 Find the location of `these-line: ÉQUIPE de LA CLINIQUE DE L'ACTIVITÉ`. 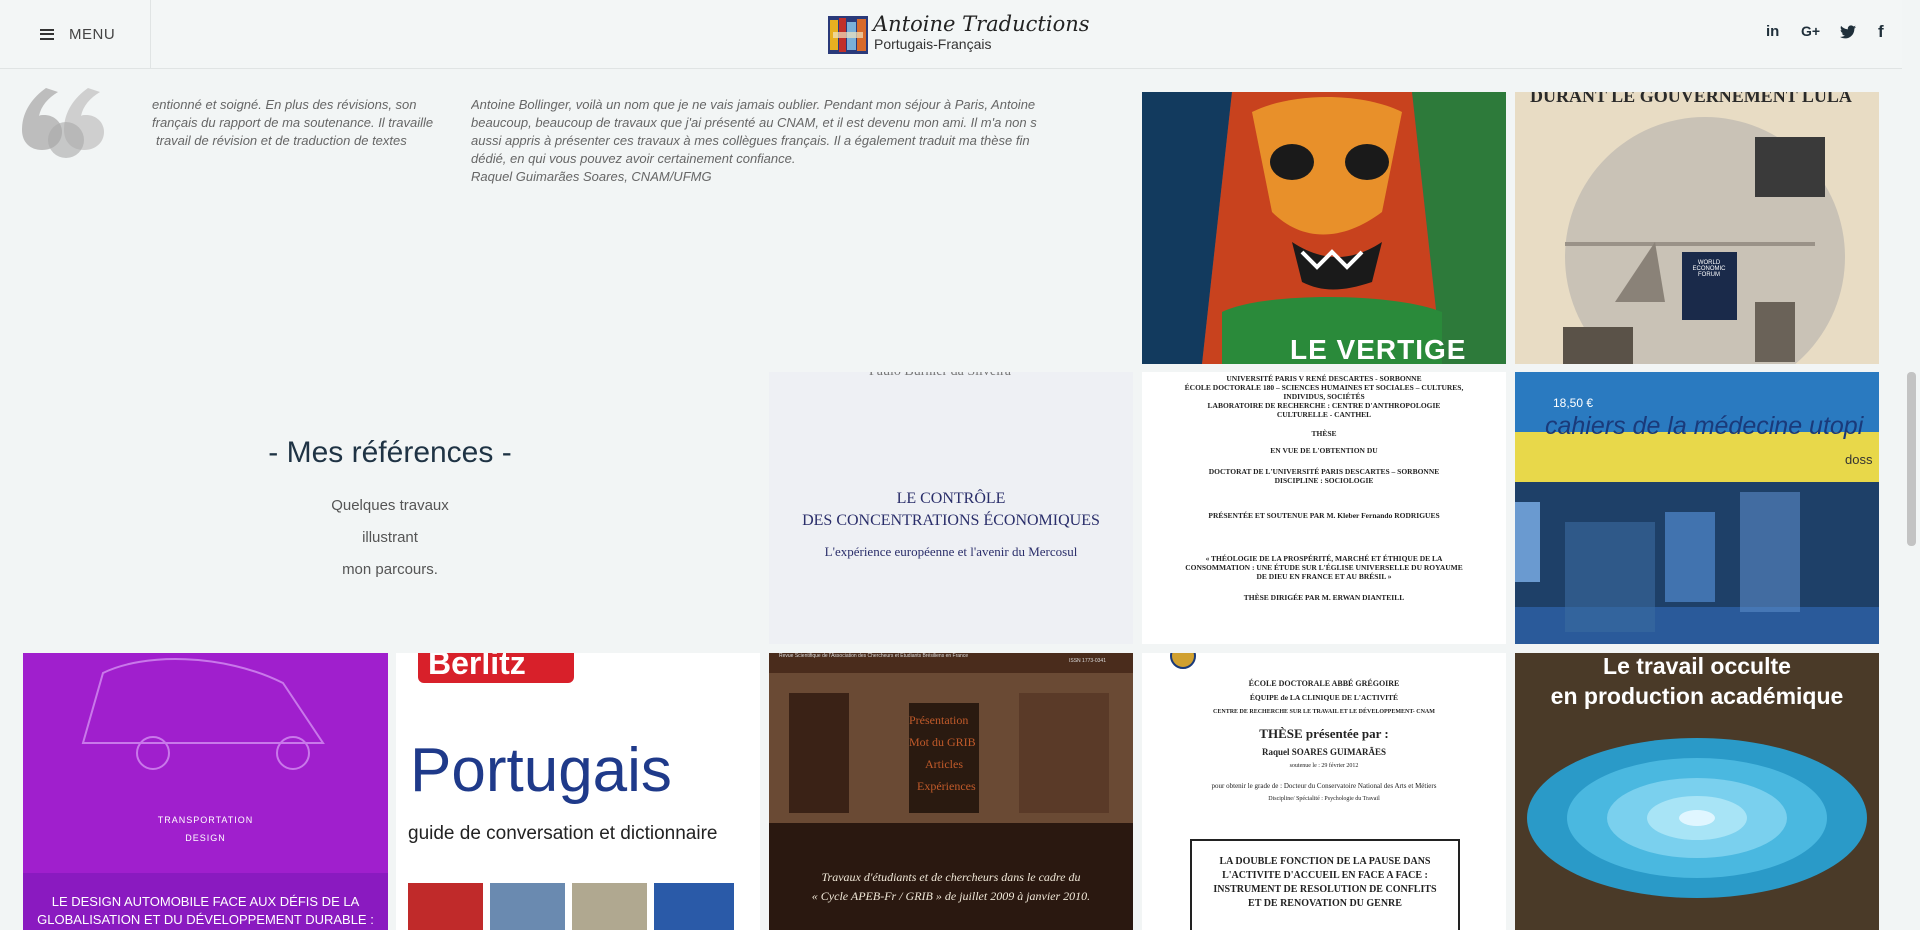

these-line: ÉQUIPE de LA CLINIQUE DE L'ACTIVITÉ is located at coordinates (1324, 697).